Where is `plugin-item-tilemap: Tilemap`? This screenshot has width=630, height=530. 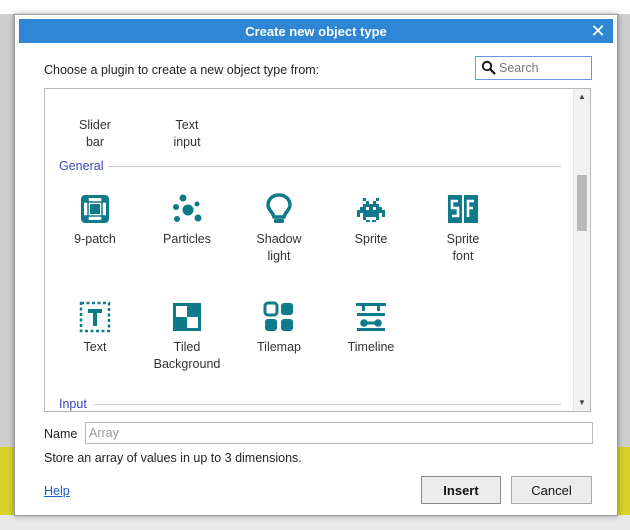
plugin-item-tilemap: Tilemap is located at coordinates (279, 328).